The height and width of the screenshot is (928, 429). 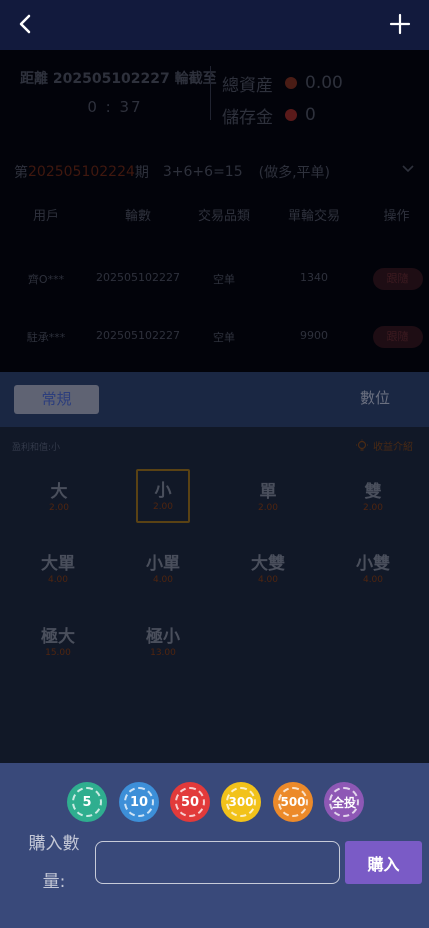 What do you see at coordinates (362, 445) in the screenshot?
I see `lightbulb-icon` at bounding box center [362, 445].